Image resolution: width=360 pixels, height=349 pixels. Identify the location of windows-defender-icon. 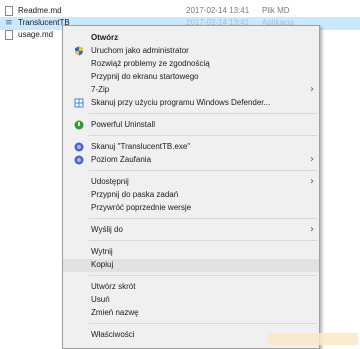
(79, 103).